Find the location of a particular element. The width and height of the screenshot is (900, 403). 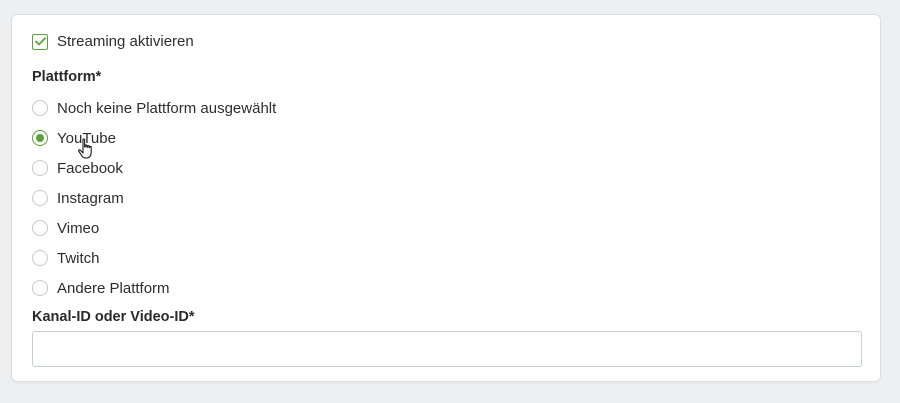

platform-label: Plattform* is located at coordinates (67, 77).